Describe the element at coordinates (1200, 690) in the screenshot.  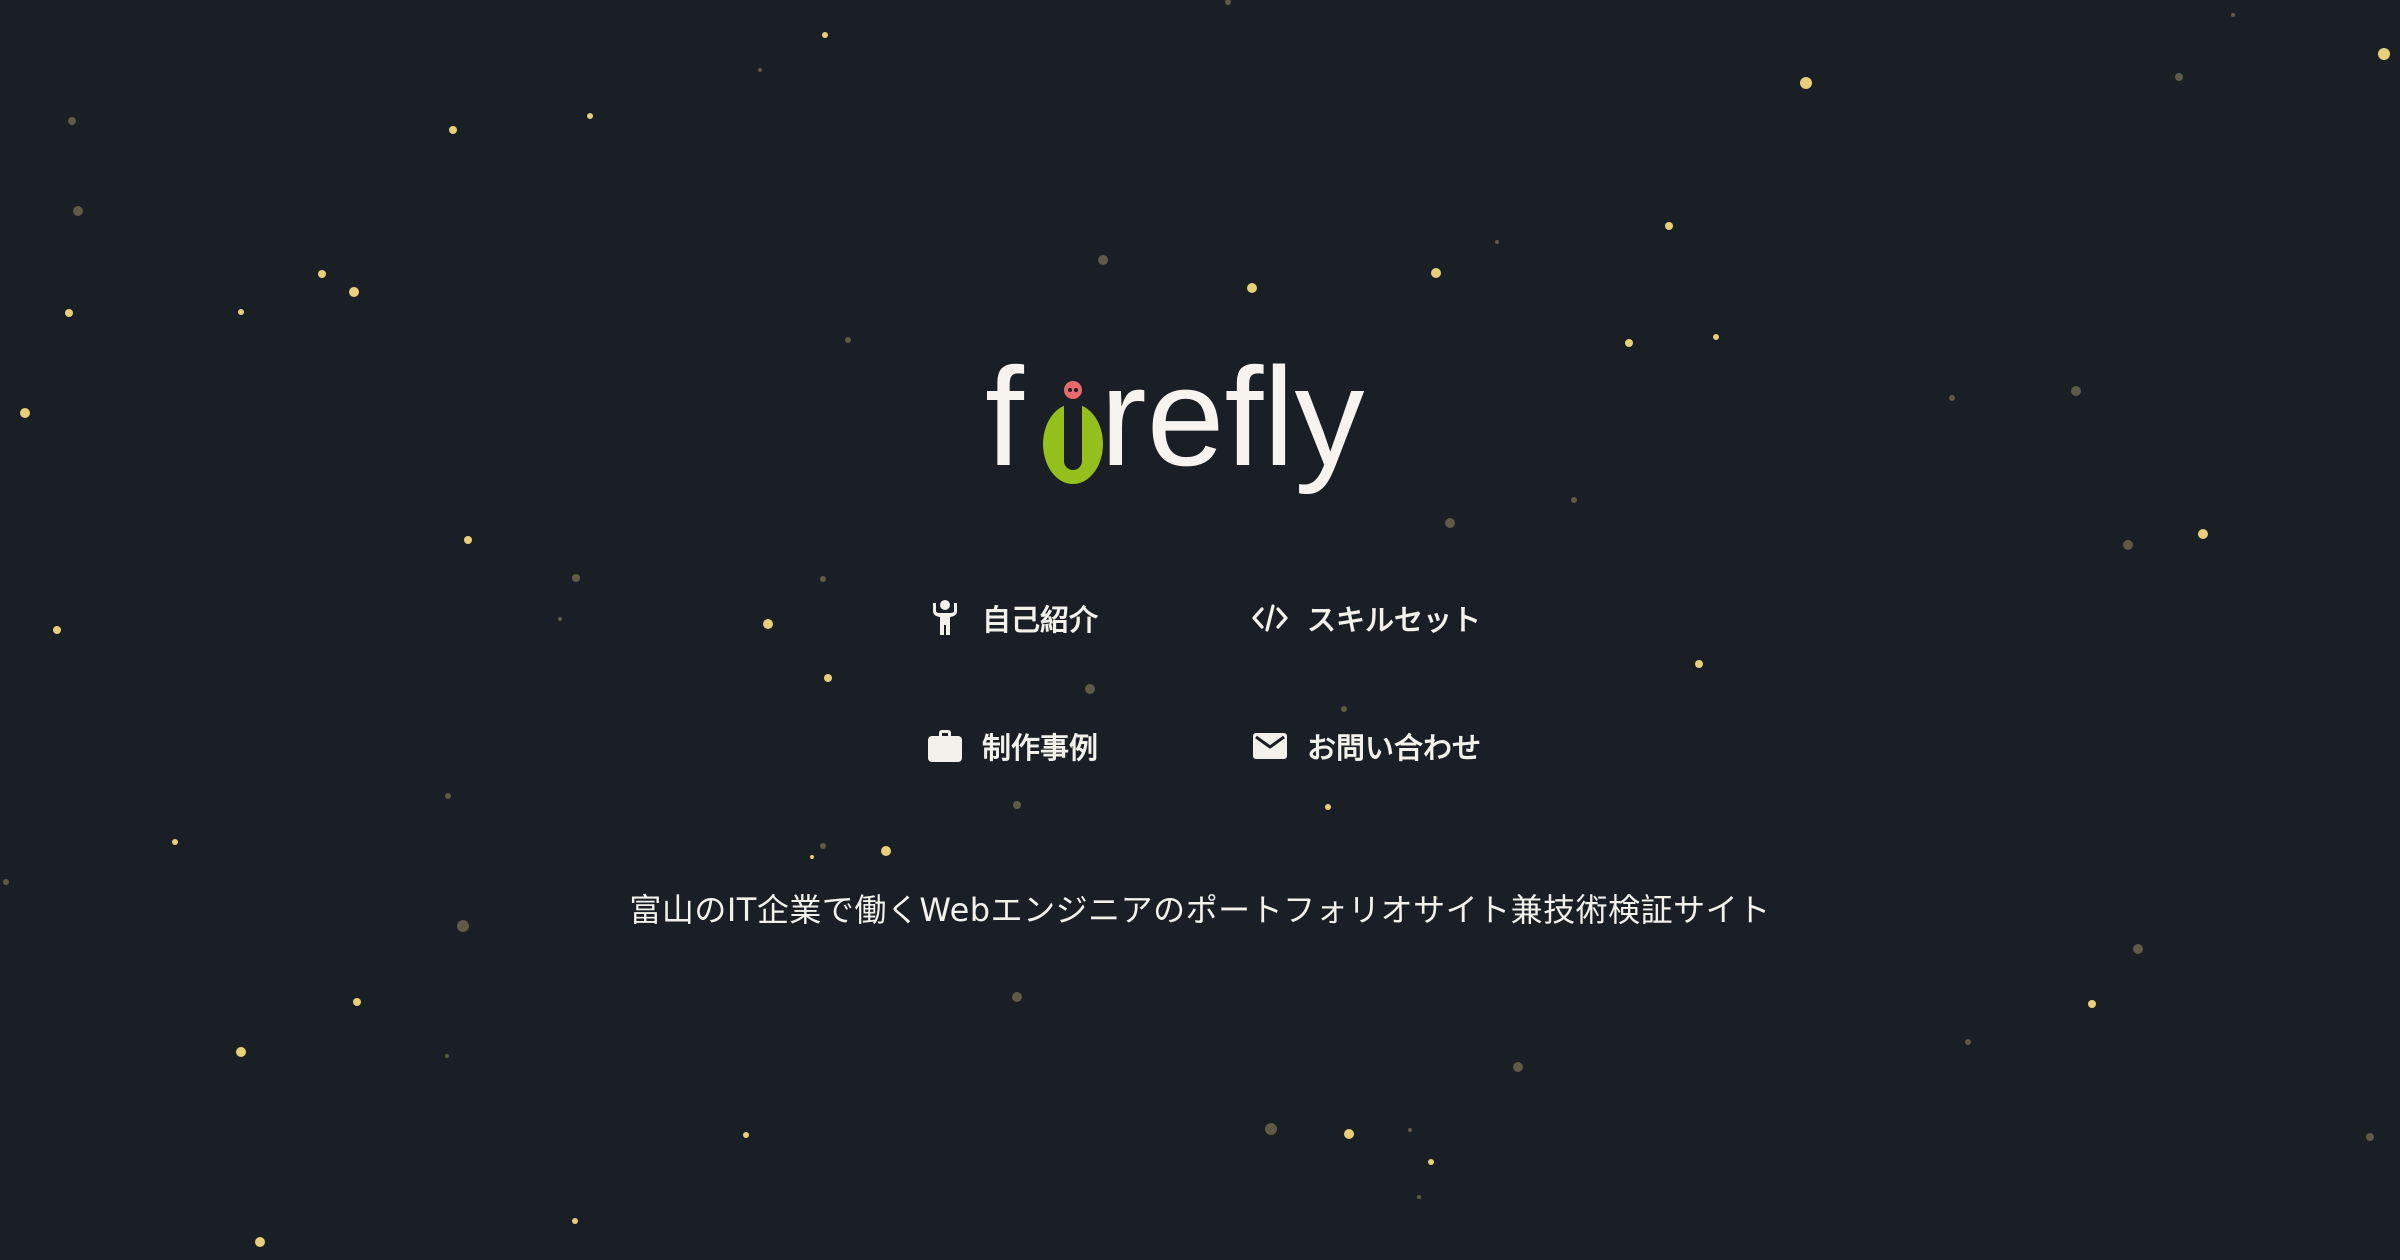
I see `main-navigation: 自己紹介 スキルセット 制作事例 お問い合わせ` at that location.